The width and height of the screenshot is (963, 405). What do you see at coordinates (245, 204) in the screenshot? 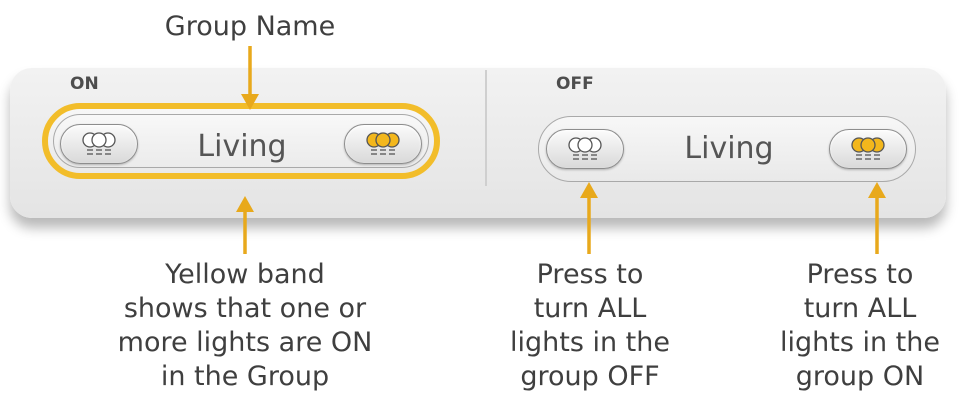
I see `yellow-band-arrowhead` at bounding box center [245, 204].